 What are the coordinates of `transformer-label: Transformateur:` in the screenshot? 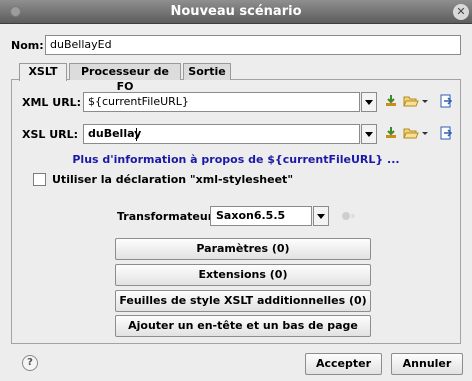 It's located at (167, 216).